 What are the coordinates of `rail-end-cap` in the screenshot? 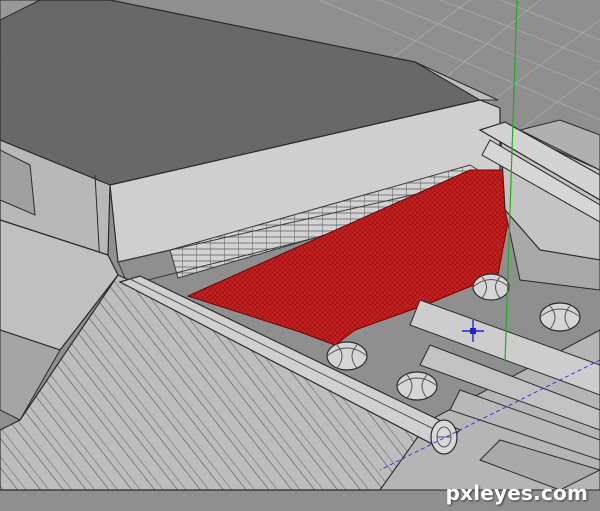 It's located at (444, 437).